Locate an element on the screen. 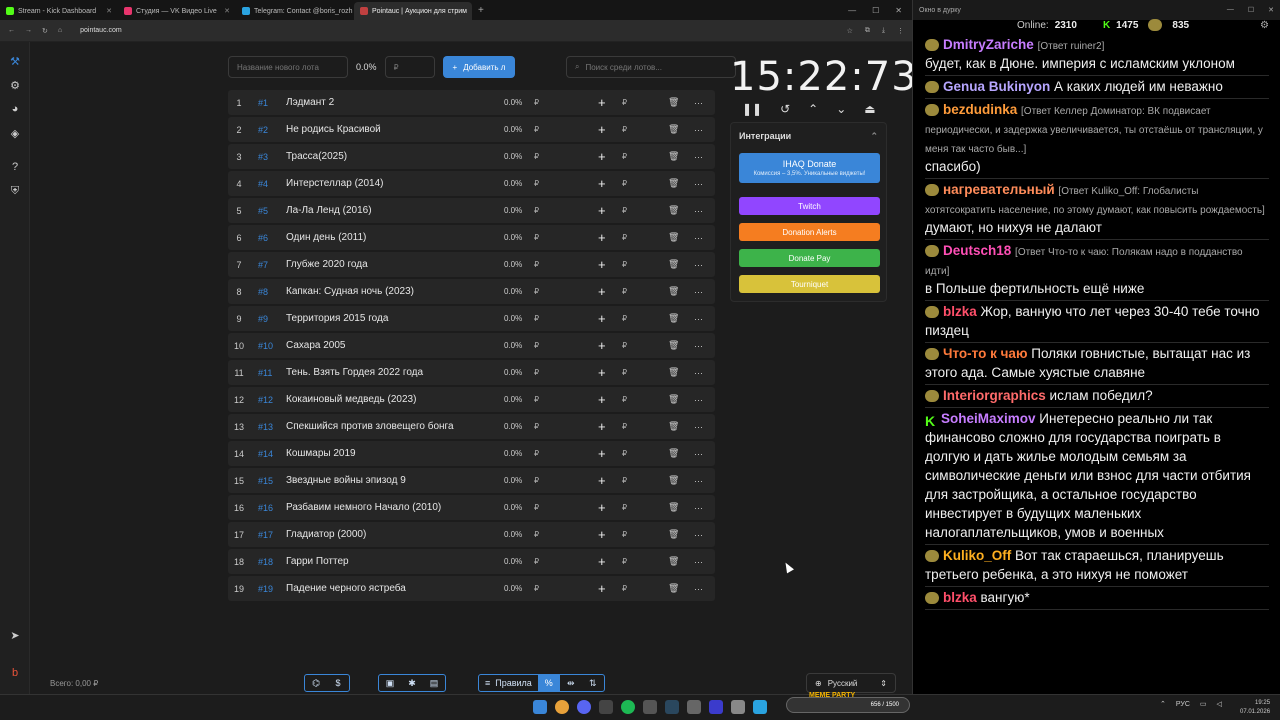  chat-username: blzka is located at coordinates (960, 597).